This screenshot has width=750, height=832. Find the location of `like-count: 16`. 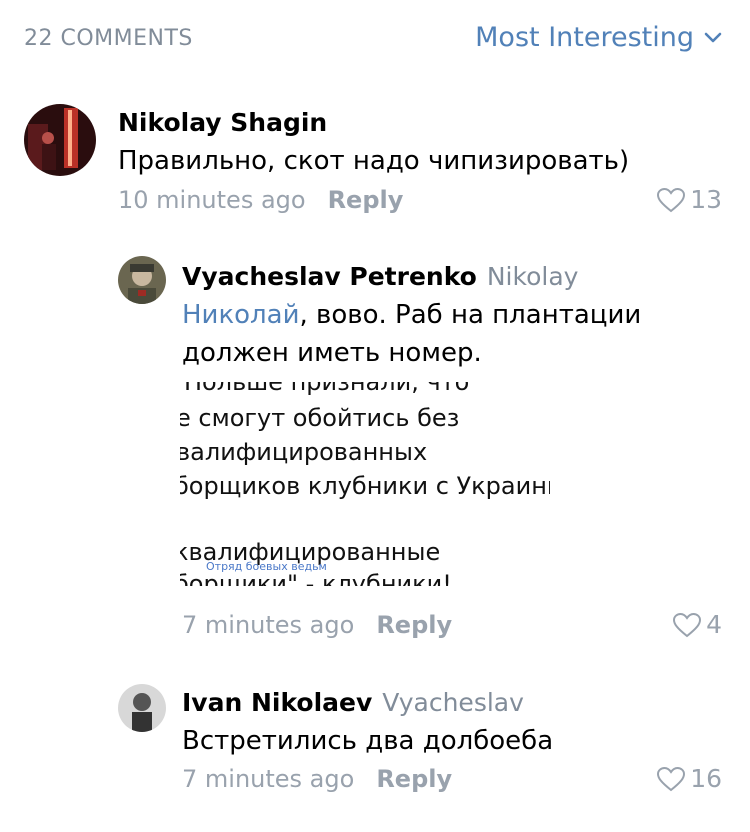

like-count: 16 is located at coordinates (706, 778).